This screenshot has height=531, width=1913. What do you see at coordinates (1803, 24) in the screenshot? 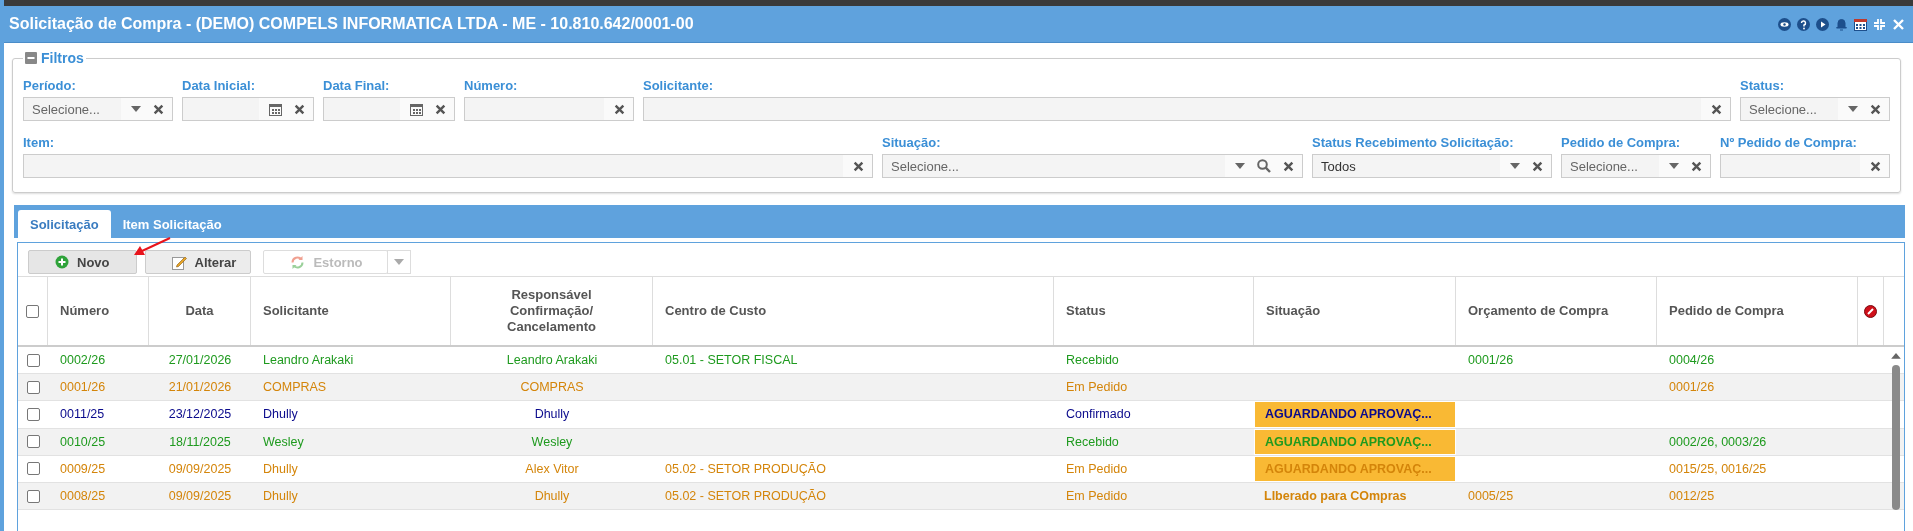
I see `help-icon` at bounding box center [1803, 24].